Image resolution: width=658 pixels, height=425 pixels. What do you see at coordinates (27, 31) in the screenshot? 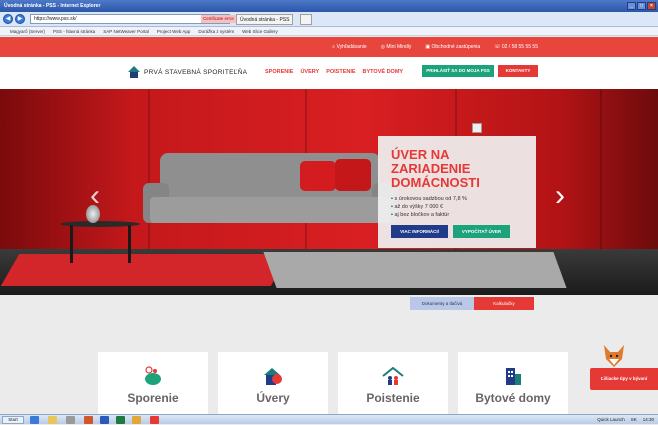
I see `favorite-link: Magyarő (Server)` at bounding box center [27, 31].